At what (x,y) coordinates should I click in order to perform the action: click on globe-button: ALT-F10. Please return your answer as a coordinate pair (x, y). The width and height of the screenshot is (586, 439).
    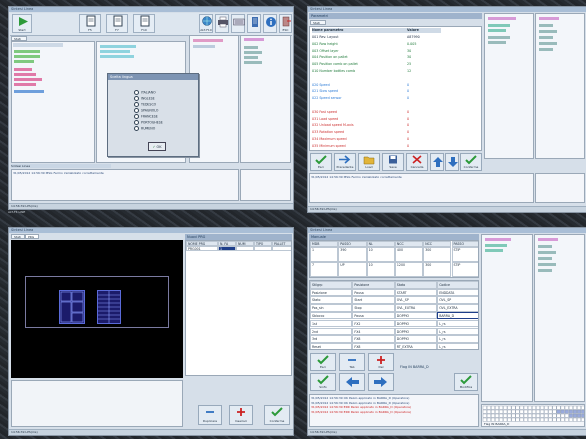
    Looking at the image, I should click on (206, 23).